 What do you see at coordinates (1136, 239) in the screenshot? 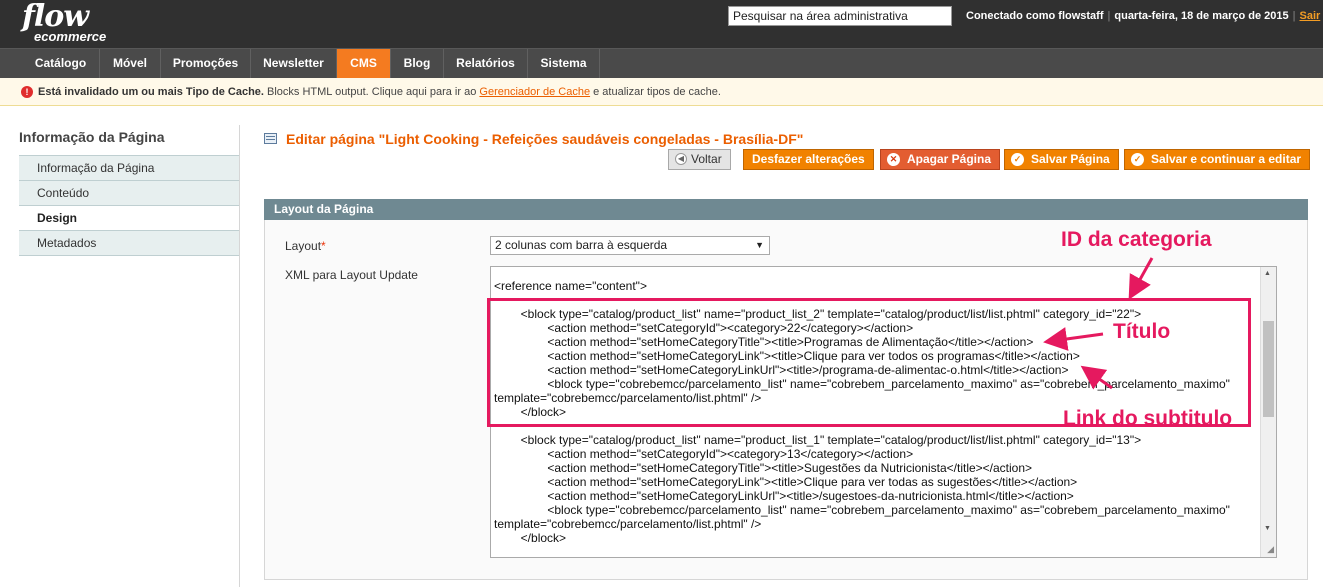
I see `annotation-category-id: ID da categoria` at bounding box center [1136, 239].